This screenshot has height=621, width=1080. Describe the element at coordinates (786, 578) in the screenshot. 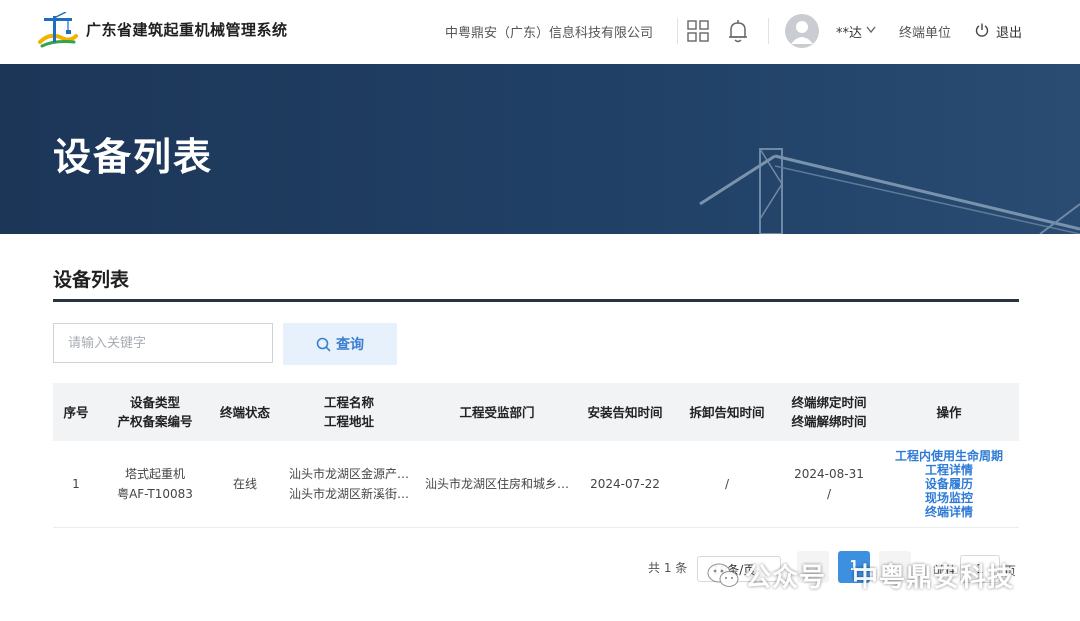

I see `watermark-platform: 公众号` at that location.